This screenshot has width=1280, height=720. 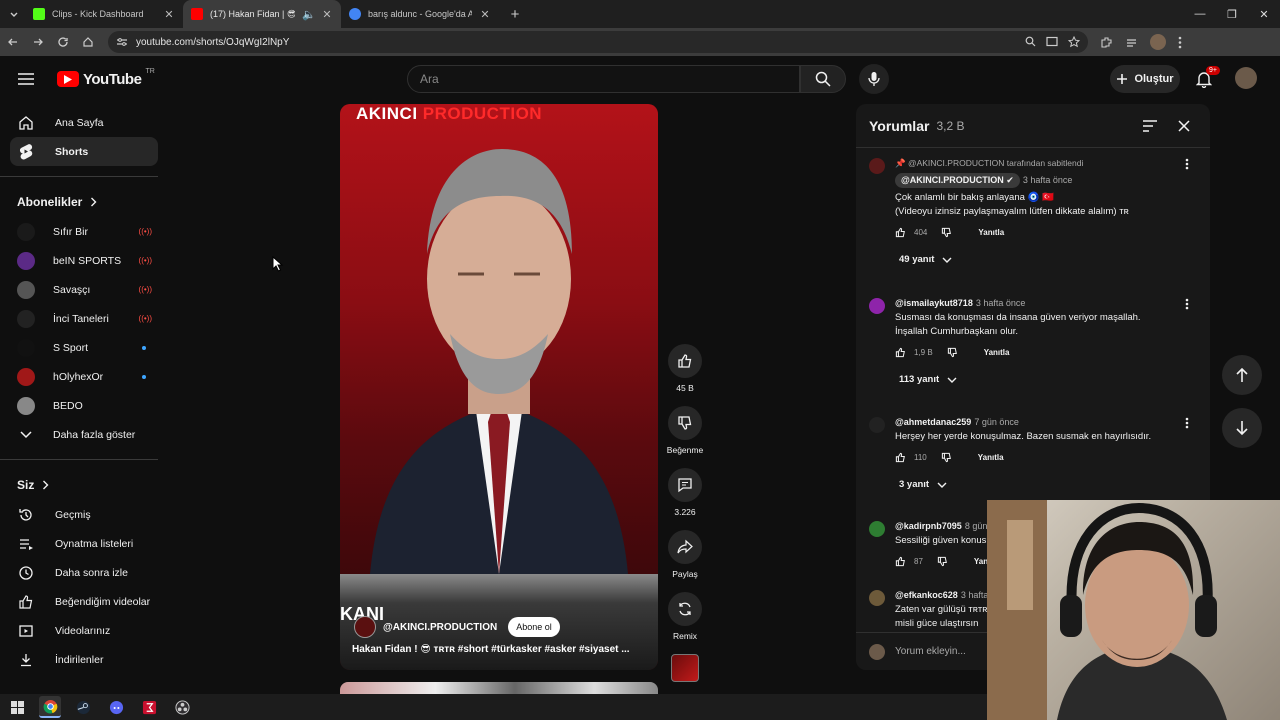 What do you see at coordinates (182, 707) in the screenshot?
I see `obs-taskbar-icon` at bounding box center [182, 707].